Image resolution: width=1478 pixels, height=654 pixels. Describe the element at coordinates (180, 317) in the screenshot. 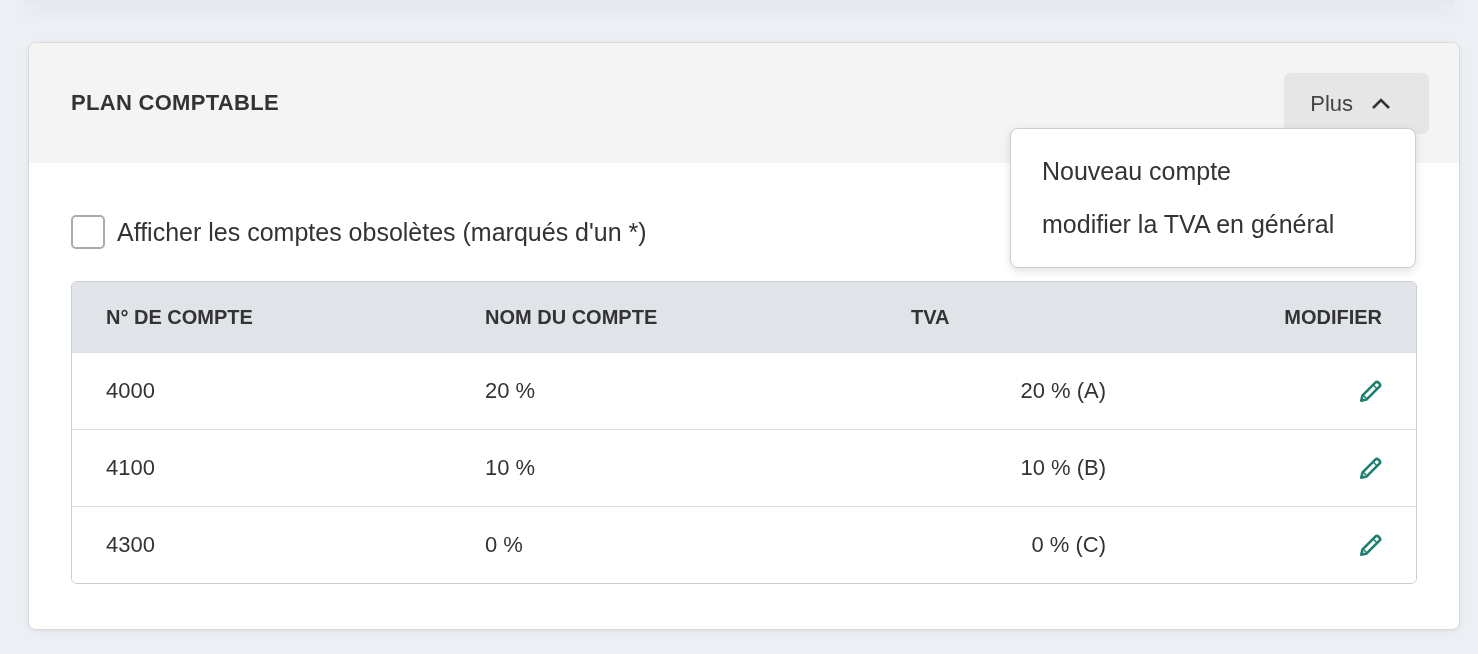

I see `column-header: N° DE COMPTE` at that location.